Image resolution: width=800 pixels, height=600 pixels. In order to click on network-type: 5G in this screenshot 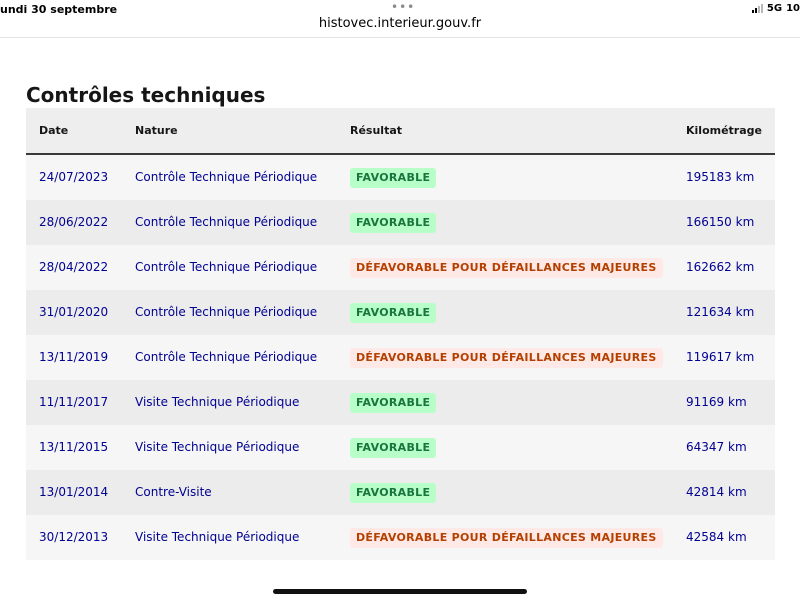, I will do `click(774, 8)`.